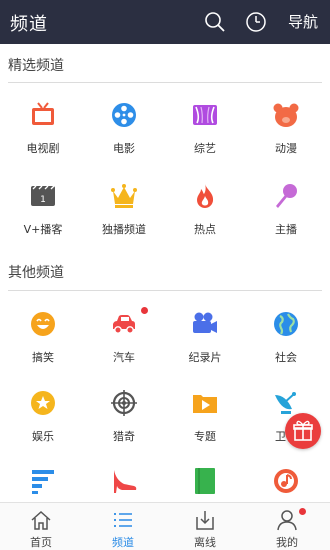 The height and width of the screenshot is (550, 330). Describe the element at coordinates (205, 345) in the screenshot. I see `channel-item-documentary: 纪录片` at that location.